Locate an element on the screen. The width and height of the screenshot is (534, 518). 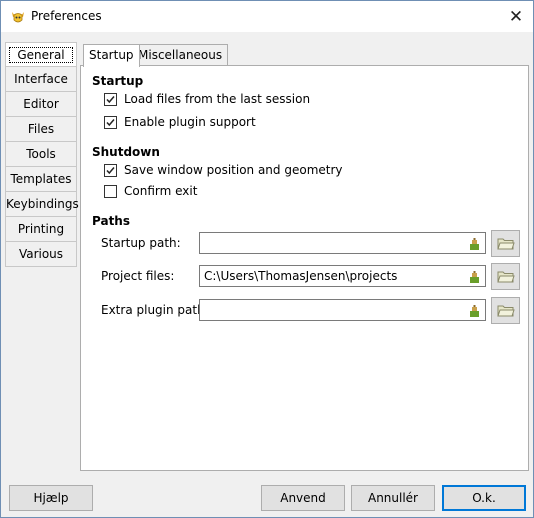
sidebar-item-label: Tools is located at coordinates (41, 154).